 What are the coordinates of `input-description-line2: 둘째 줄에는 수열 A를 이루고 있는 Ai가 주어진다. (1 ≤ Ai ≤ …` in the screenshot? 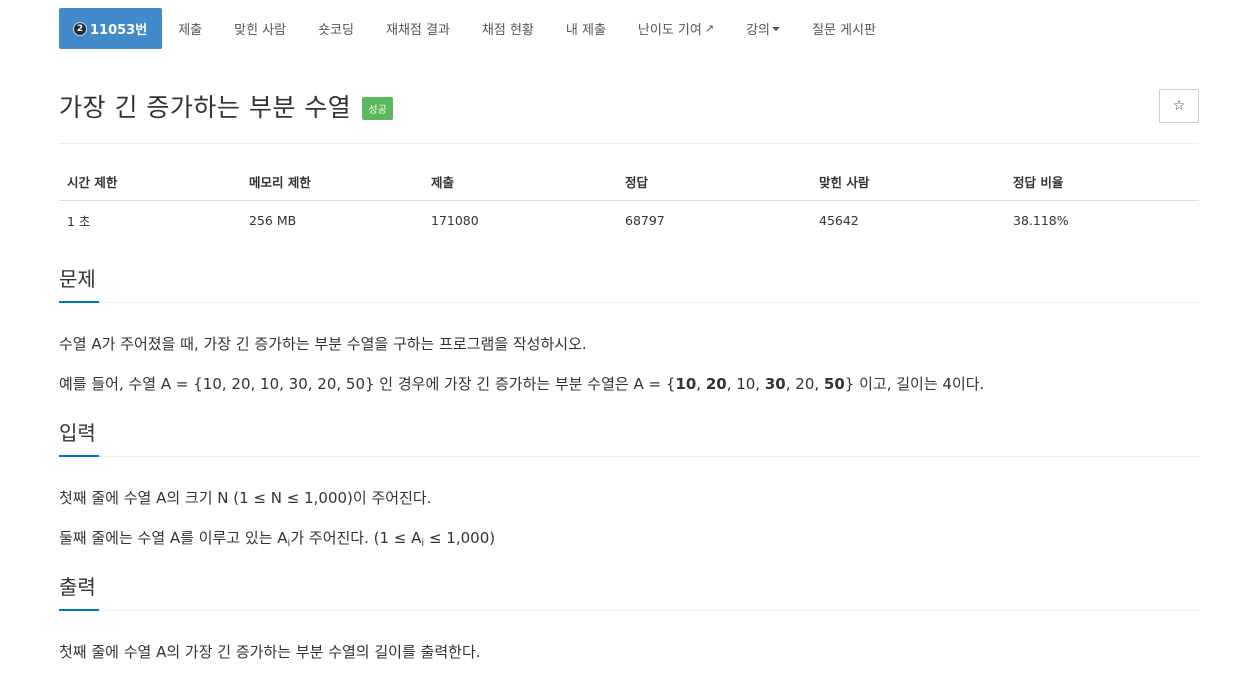 It's located at (277, 538).